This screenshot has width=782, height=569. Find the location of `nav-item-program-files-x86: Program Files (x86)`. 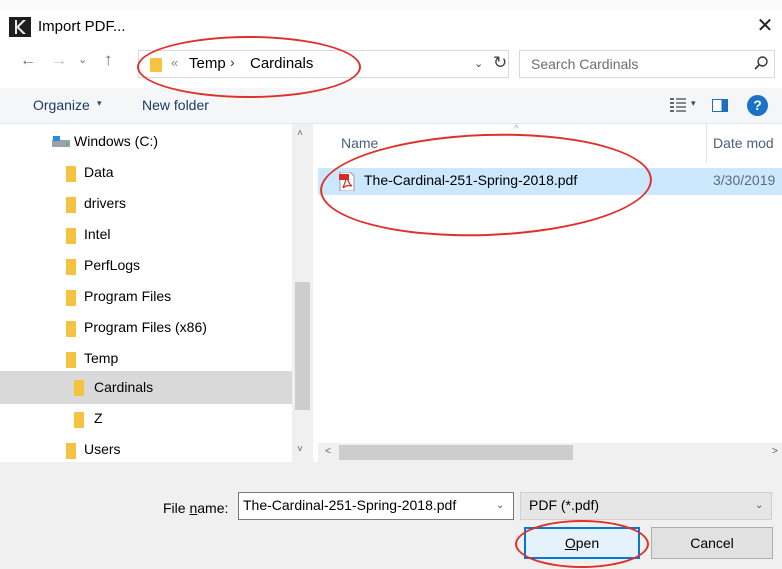

nav-item-program-files-x86: Program Files (x86) is located at coordinates (146, 328).